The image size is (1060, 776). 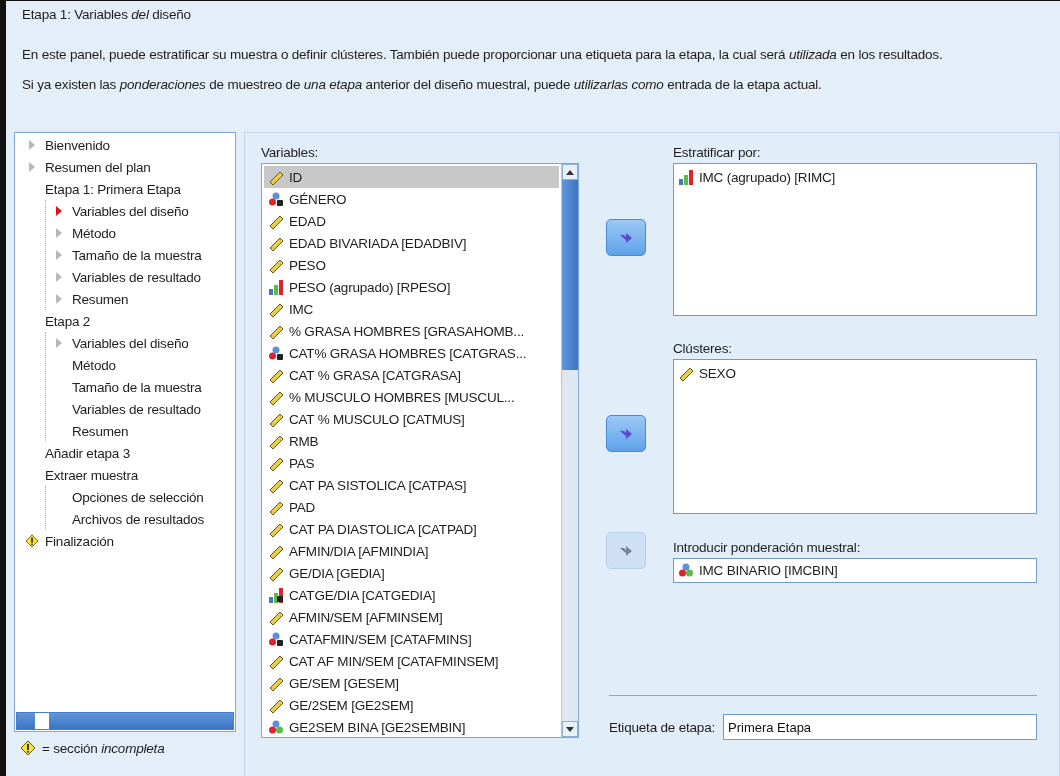 I want to click on variable-item: IMC (agrupado) [RIMC], so click(x=767, y=177).